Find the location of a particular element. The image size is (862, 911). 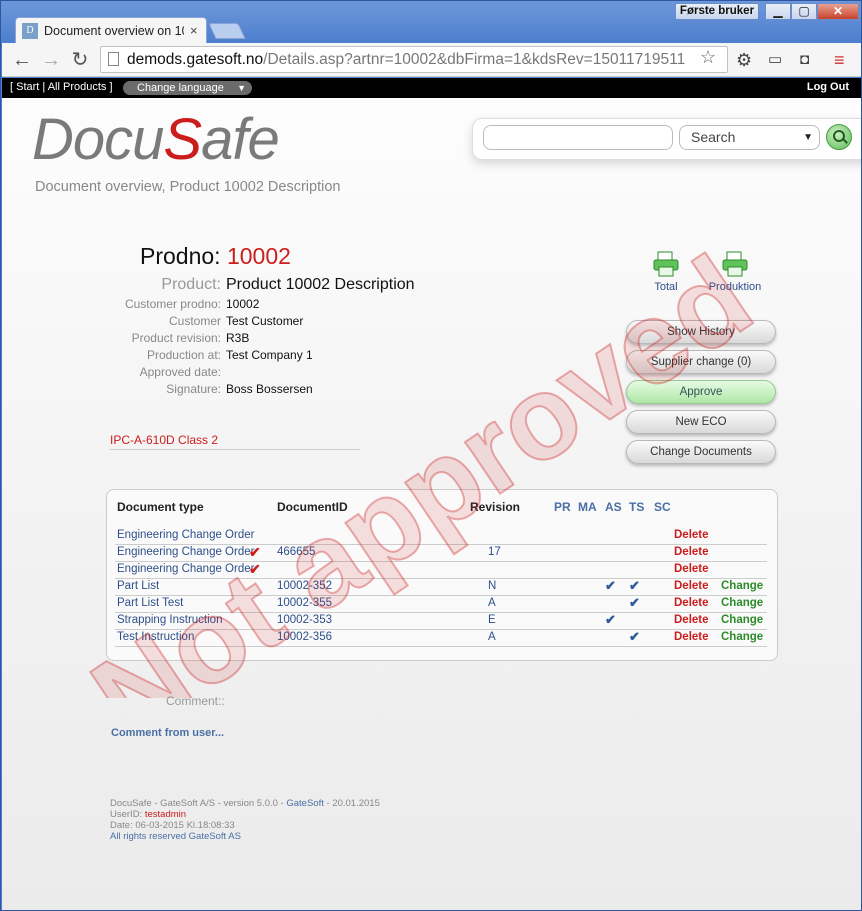

settings-gear-icon: ⚙ is located at coordinates (744, 60).